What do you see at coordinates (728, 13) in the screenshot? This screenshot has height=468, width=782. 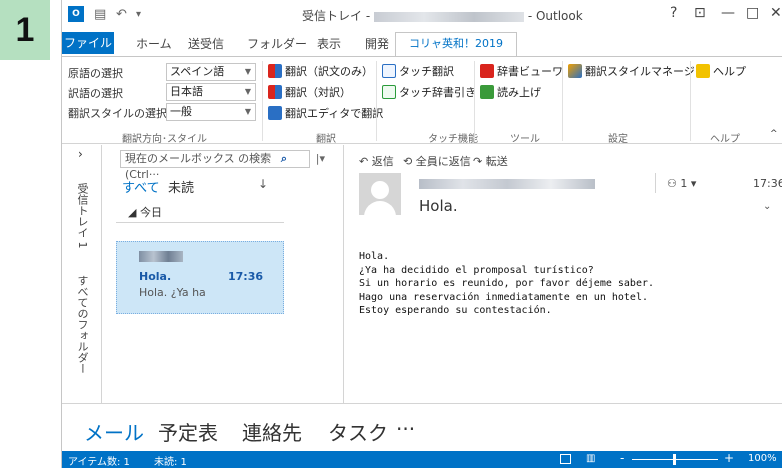 I see `minimize-button: —` at bounding box center [728, 13].